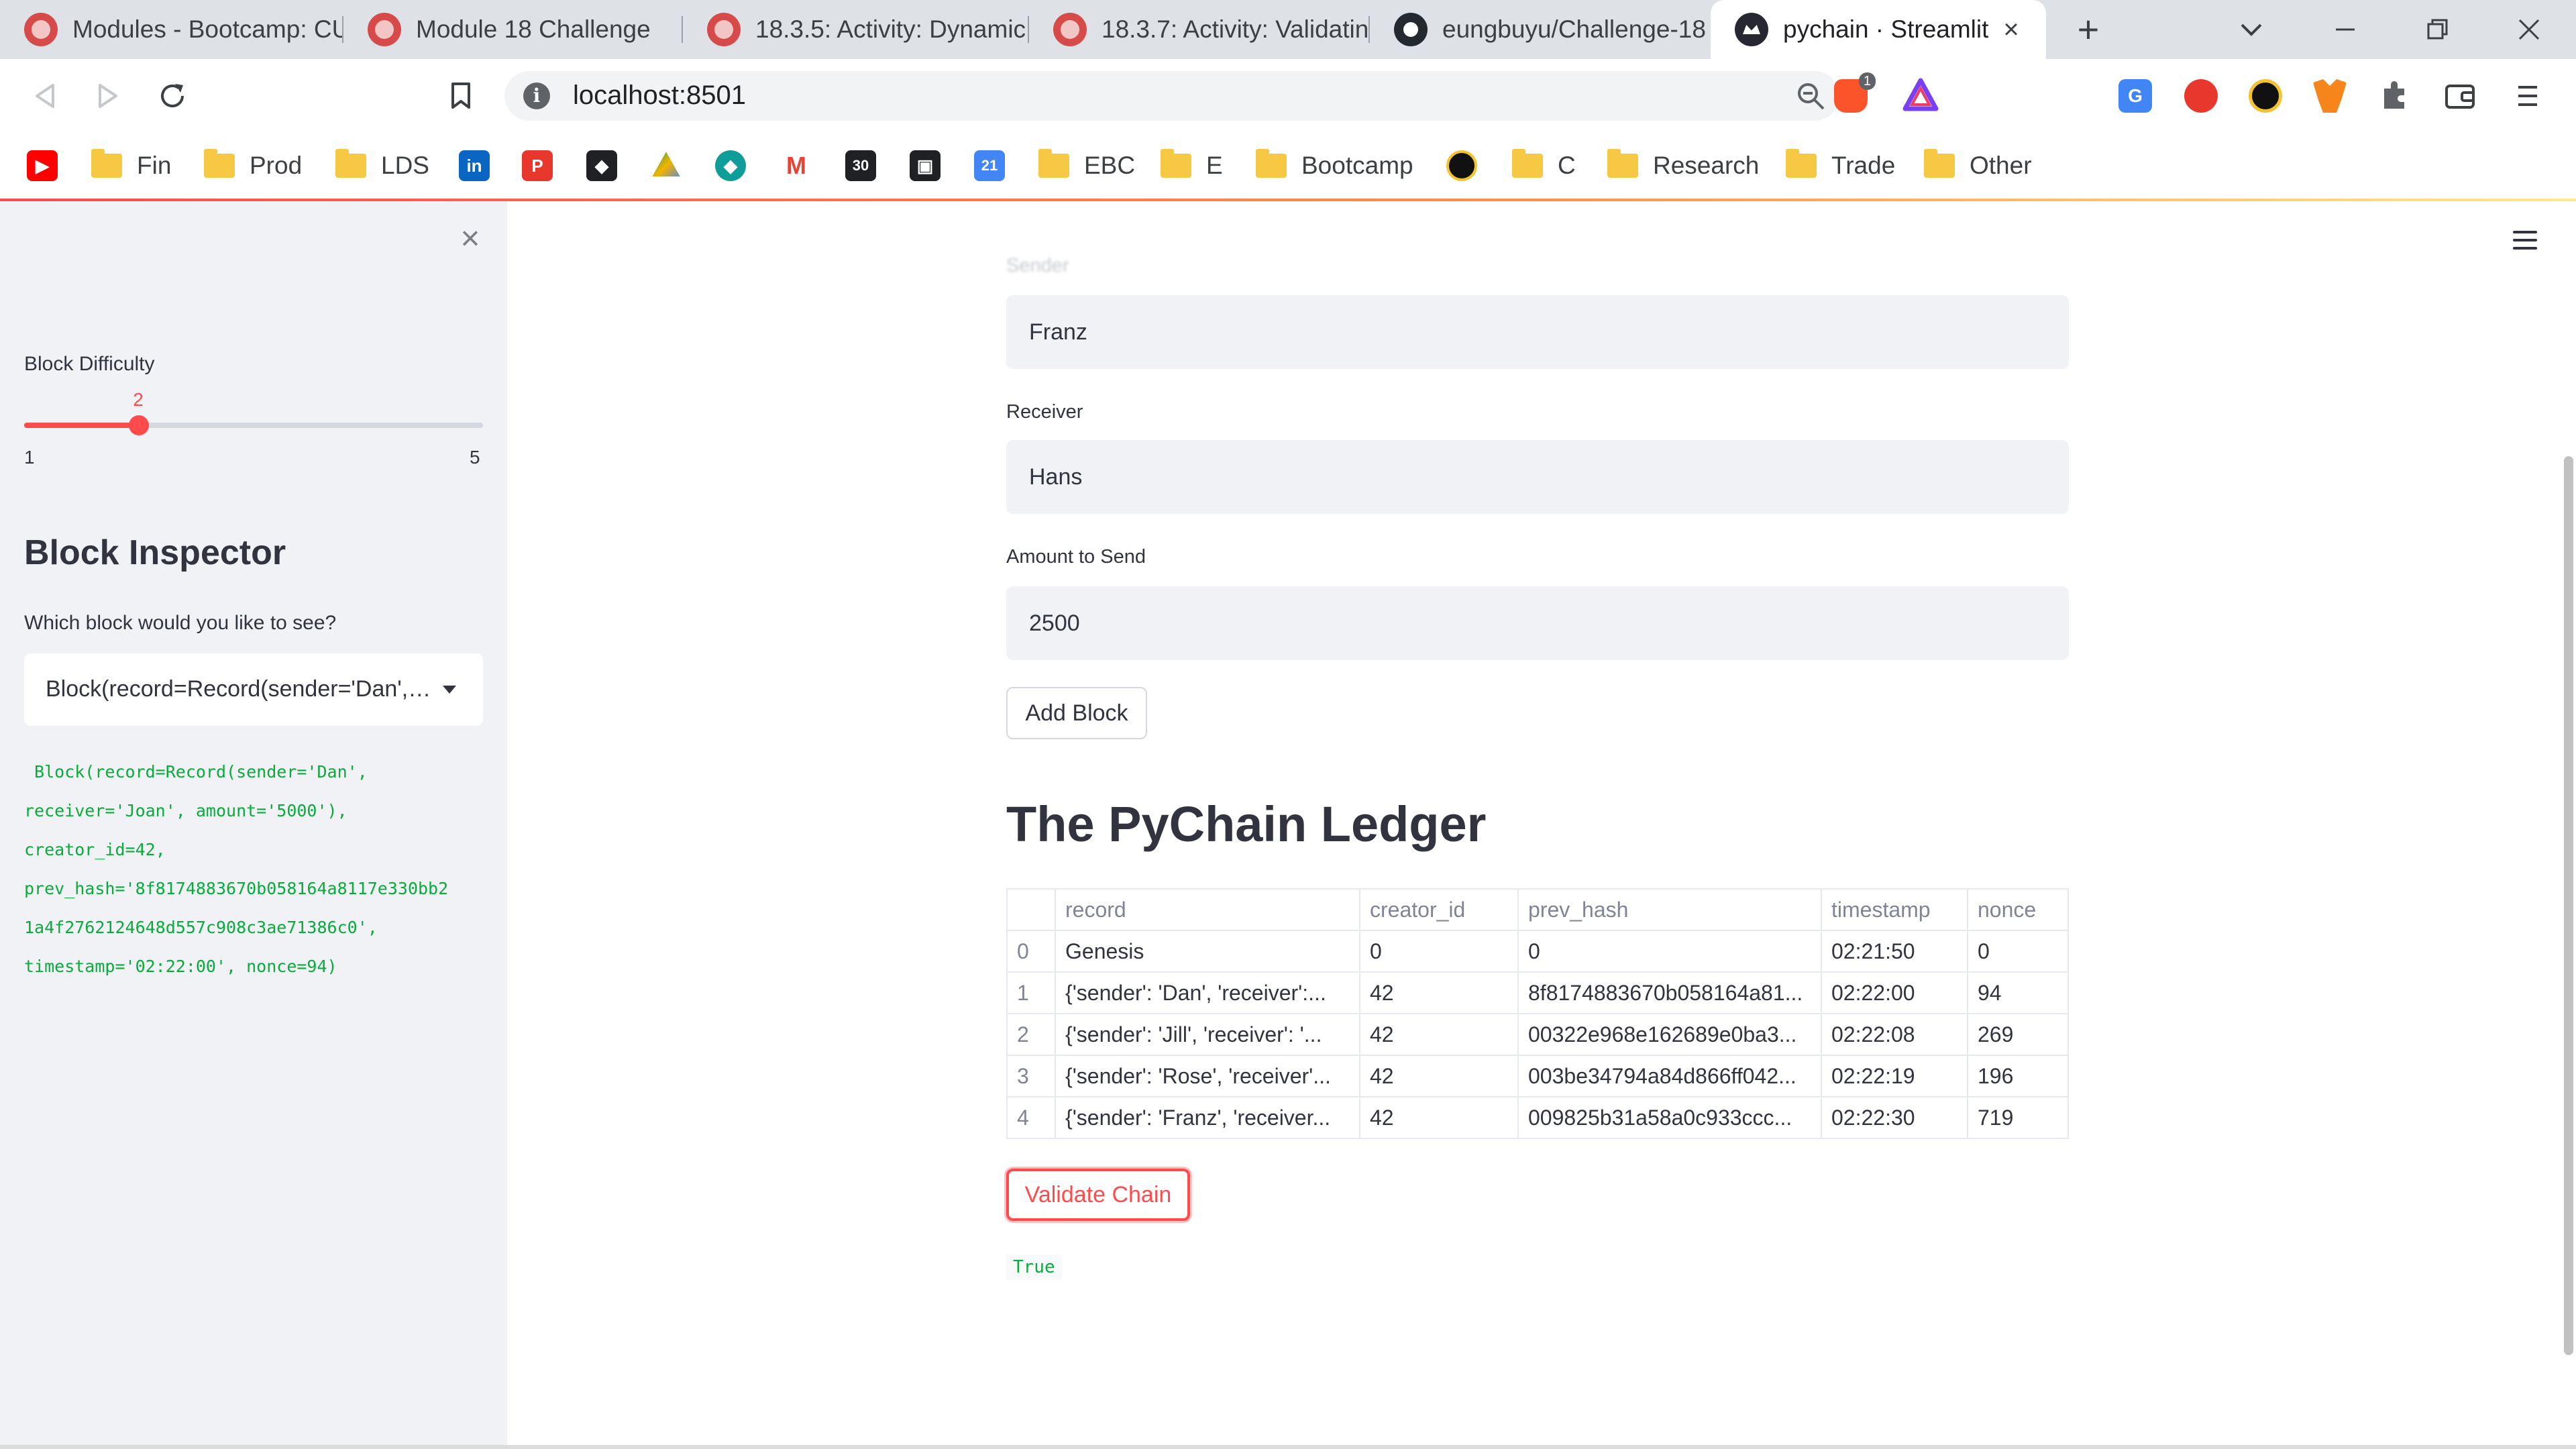 Image resolution: width=2576 pixels, height=1449 pixels. Describe the element at coordinates (253, 425) in the screenshot. I see `difficulty-slider` at that location.